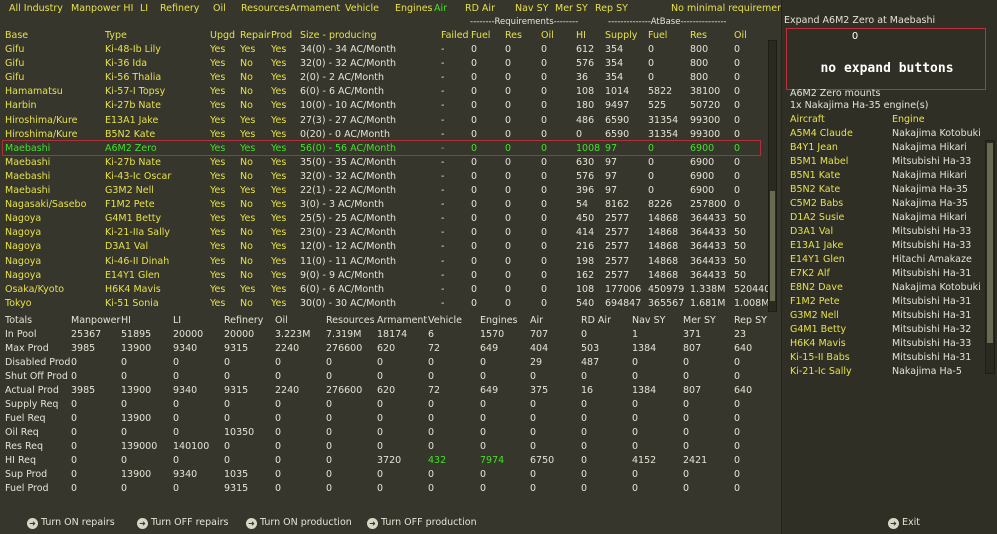 This screenshot has width=997, height=534. What do you see at coordinates (772, 176) in the screenshot?
I see `factory-list-scrollbar` at bounding box center [772, 176].